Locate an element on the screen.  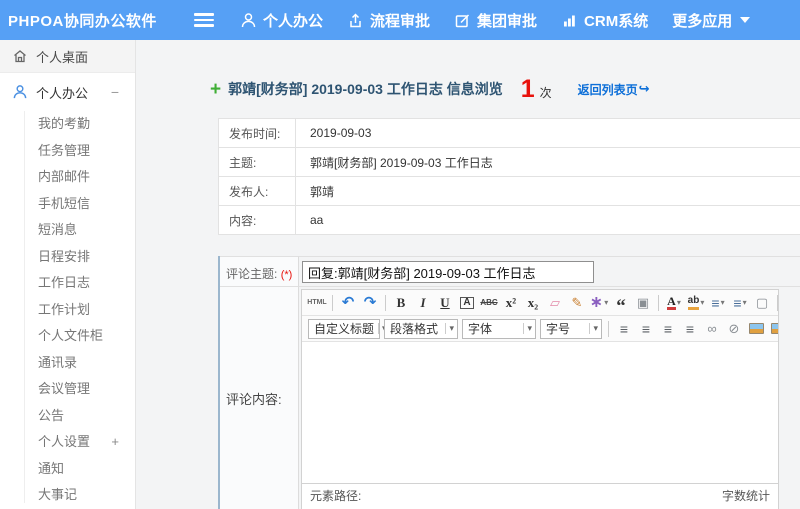
link-icon: ∞ is located at coordinates (712, 329).